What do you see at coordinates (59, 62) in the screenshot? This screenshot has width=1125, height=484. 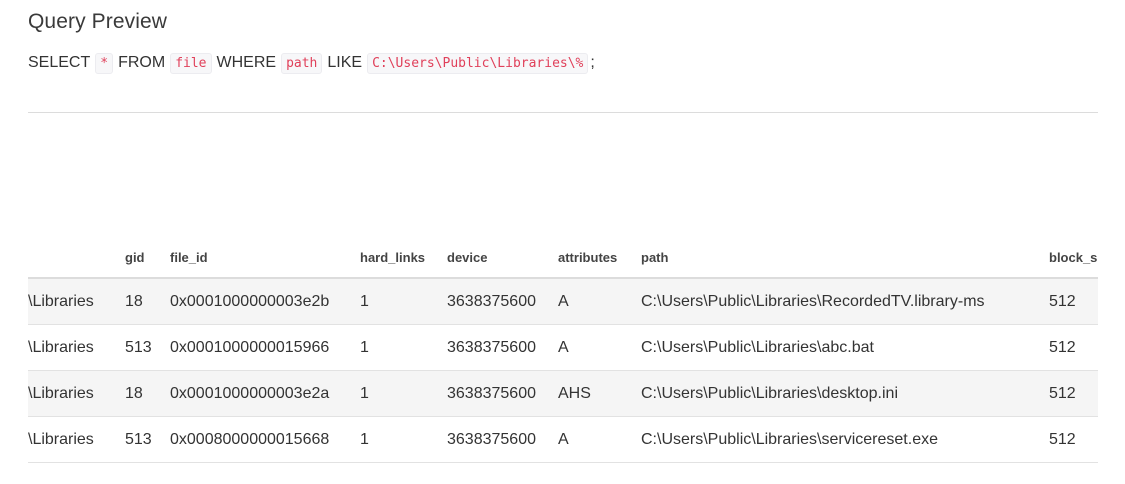 I see `query-keyword-select: SELECT` at bounding box center [59, 62].